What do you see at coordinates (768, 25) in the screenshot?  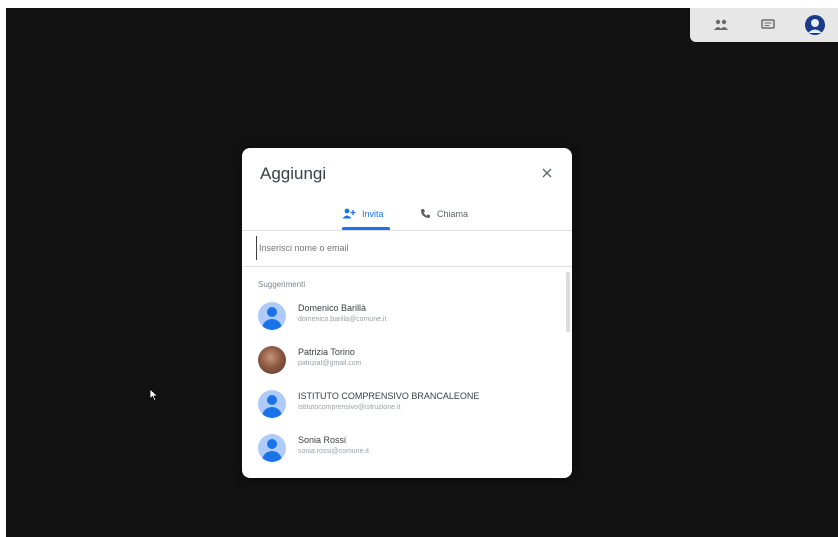 I see `chat-icon` at bounding box center [768, 25].